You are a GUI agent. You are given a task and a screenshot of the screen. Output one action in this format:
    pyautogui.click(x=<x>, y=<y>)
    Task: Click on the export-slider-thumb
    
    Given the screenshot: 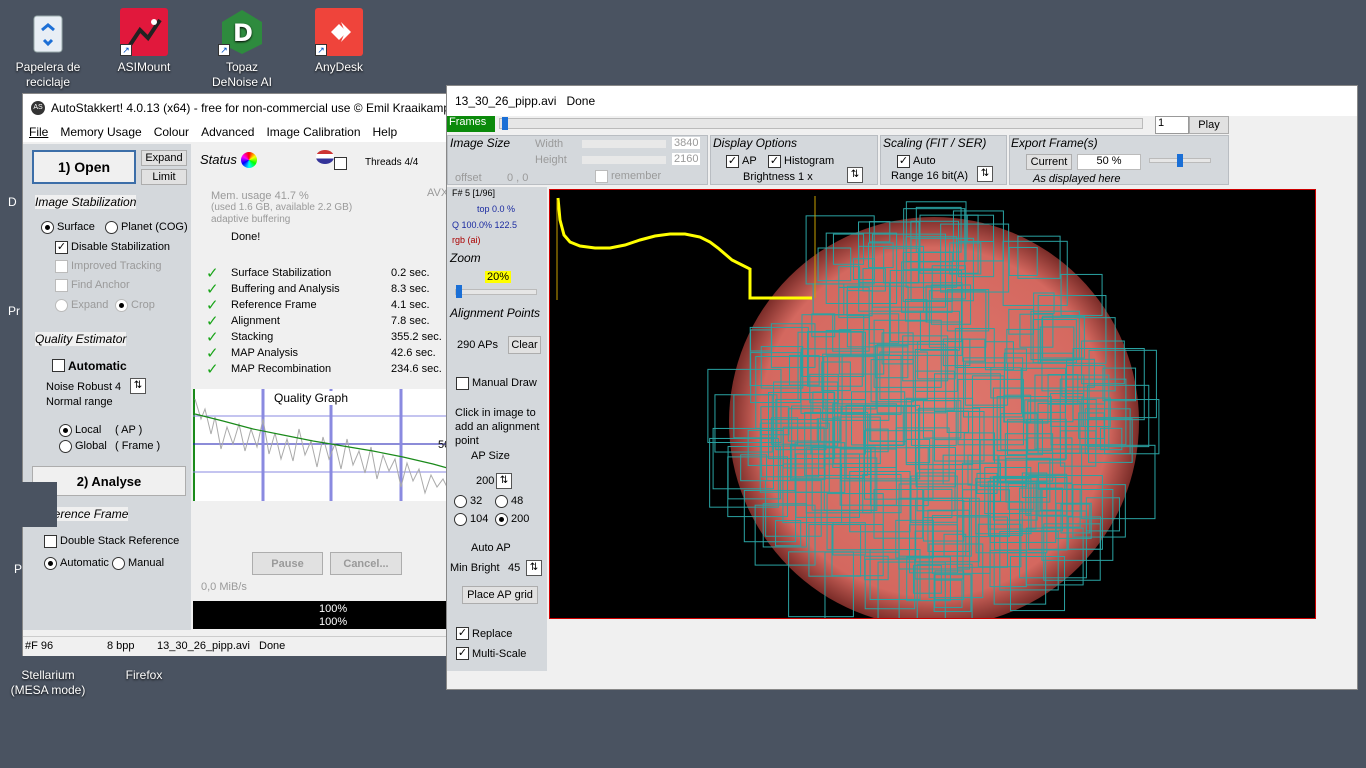 What is the action you would take?
    pyautogui.click(x=1180, y=160)
    